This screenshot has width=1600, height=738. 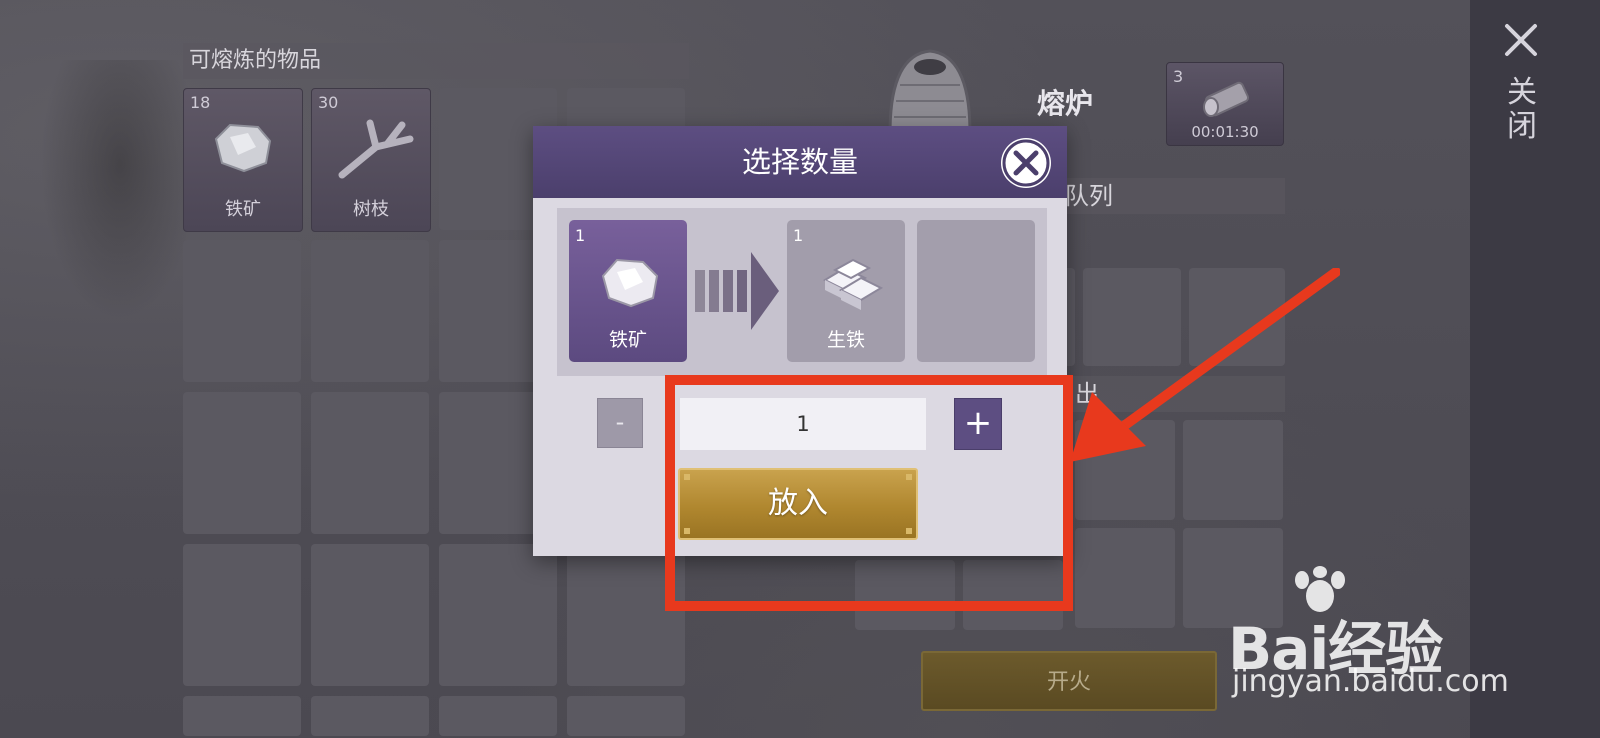 I want to click on recipe-area: 1 铁矿 1 生铁, so click(x=802, y=292).